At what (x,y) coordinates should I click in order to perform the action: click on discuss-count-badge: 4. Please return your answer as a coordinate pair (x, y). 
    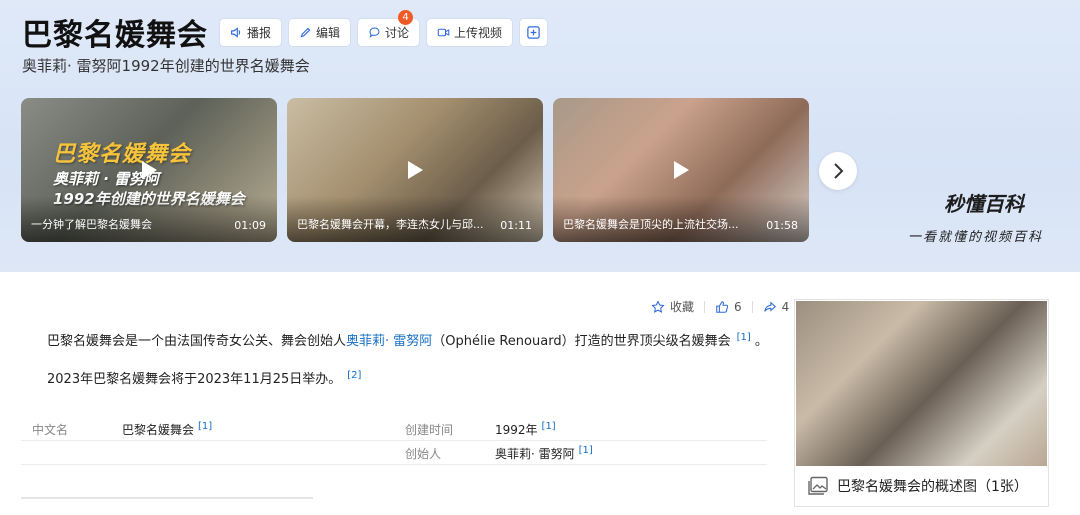
    Looking at the image, I should click on (406, 17).